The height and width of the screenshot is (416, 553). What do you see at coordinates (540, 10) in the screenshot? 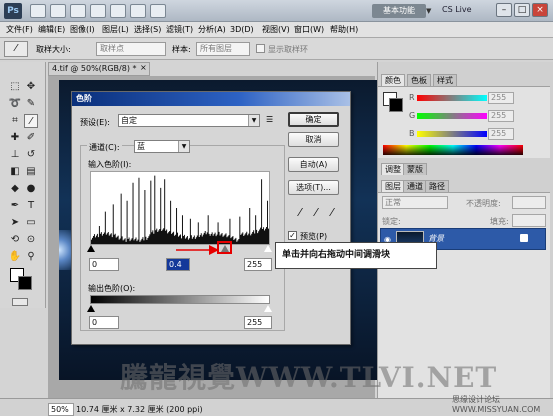
I see `close-button: ×` at bounding box center [540, 10].